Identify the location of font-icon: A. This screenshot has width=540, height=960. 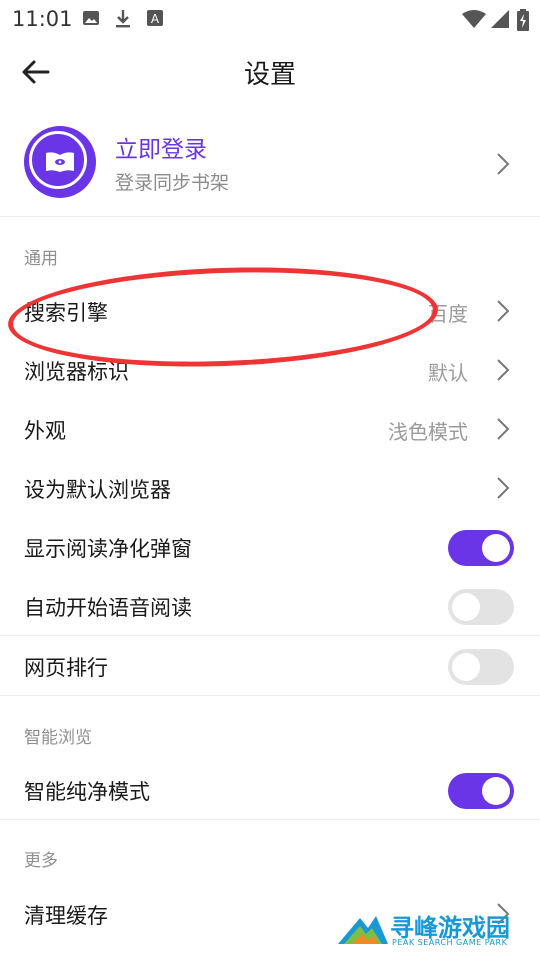
(155, 18).